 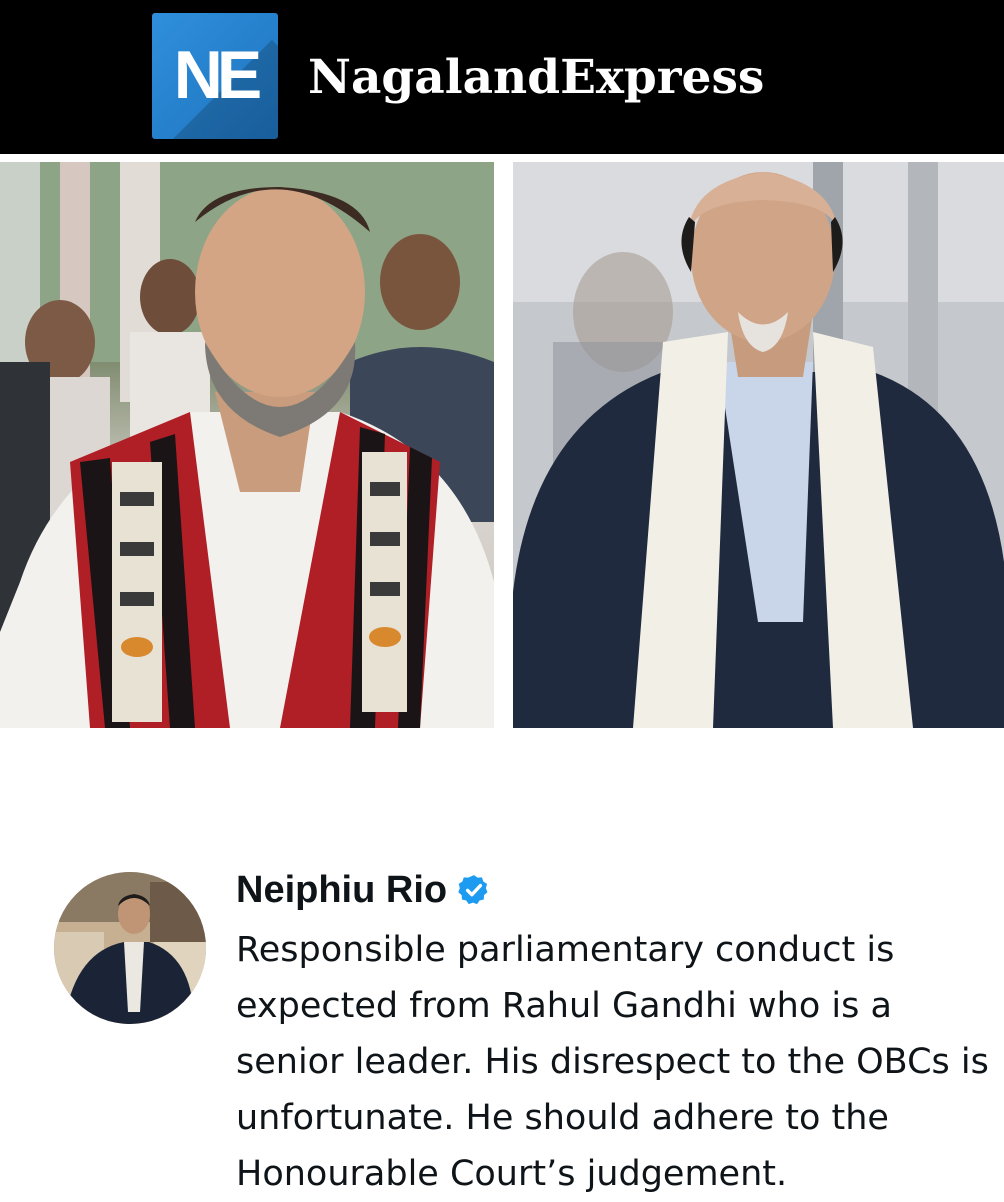 I want to click on site-header: NE NagalandExpress, so click(x=502, y=77).